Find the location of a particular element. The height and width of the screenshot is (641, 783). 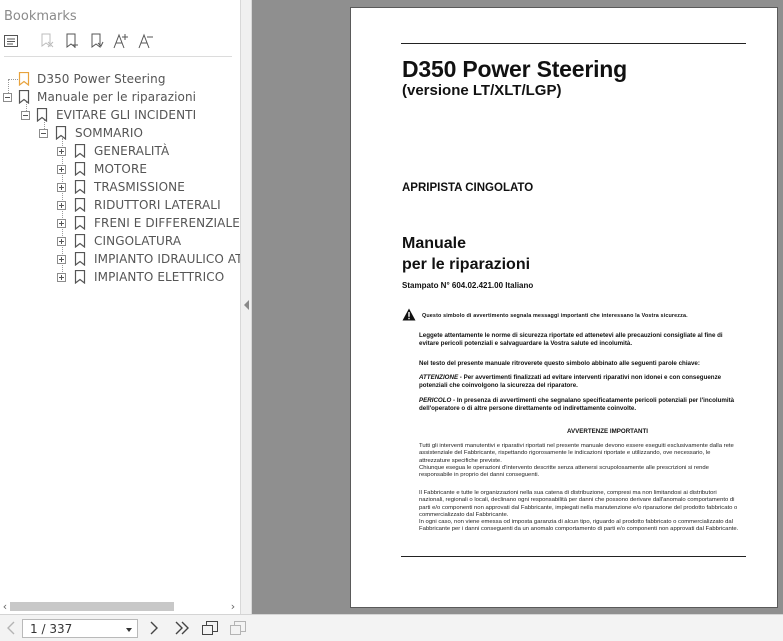

tree-item-evitare-gli-incidenti: EVITARE GLI INCIDENTI is located at coordinates (120, 115).